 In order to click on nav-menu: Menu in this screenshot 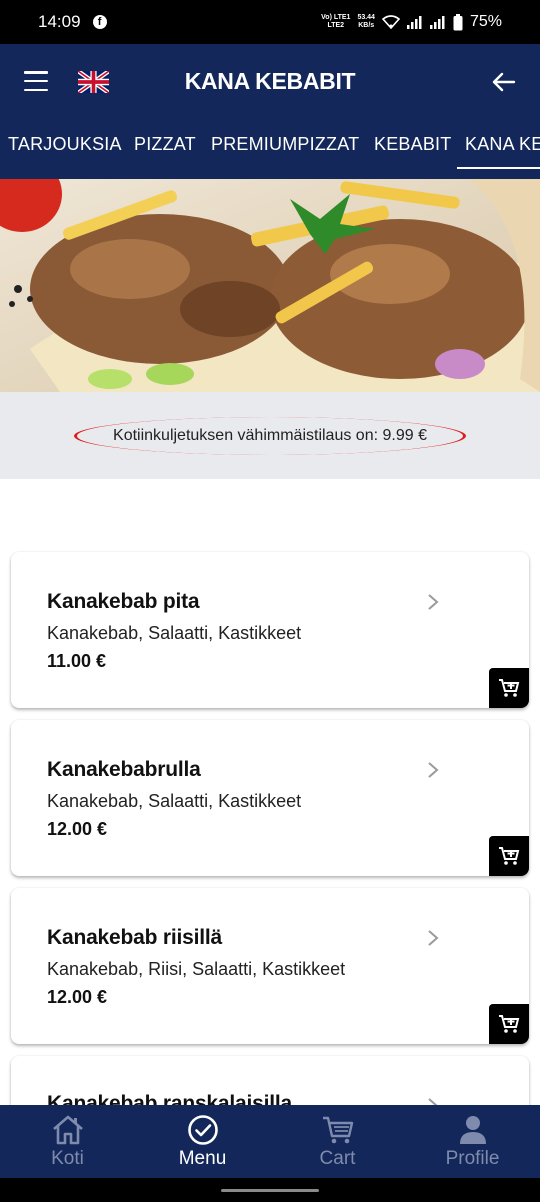, I will do `click(202, 1141)`.